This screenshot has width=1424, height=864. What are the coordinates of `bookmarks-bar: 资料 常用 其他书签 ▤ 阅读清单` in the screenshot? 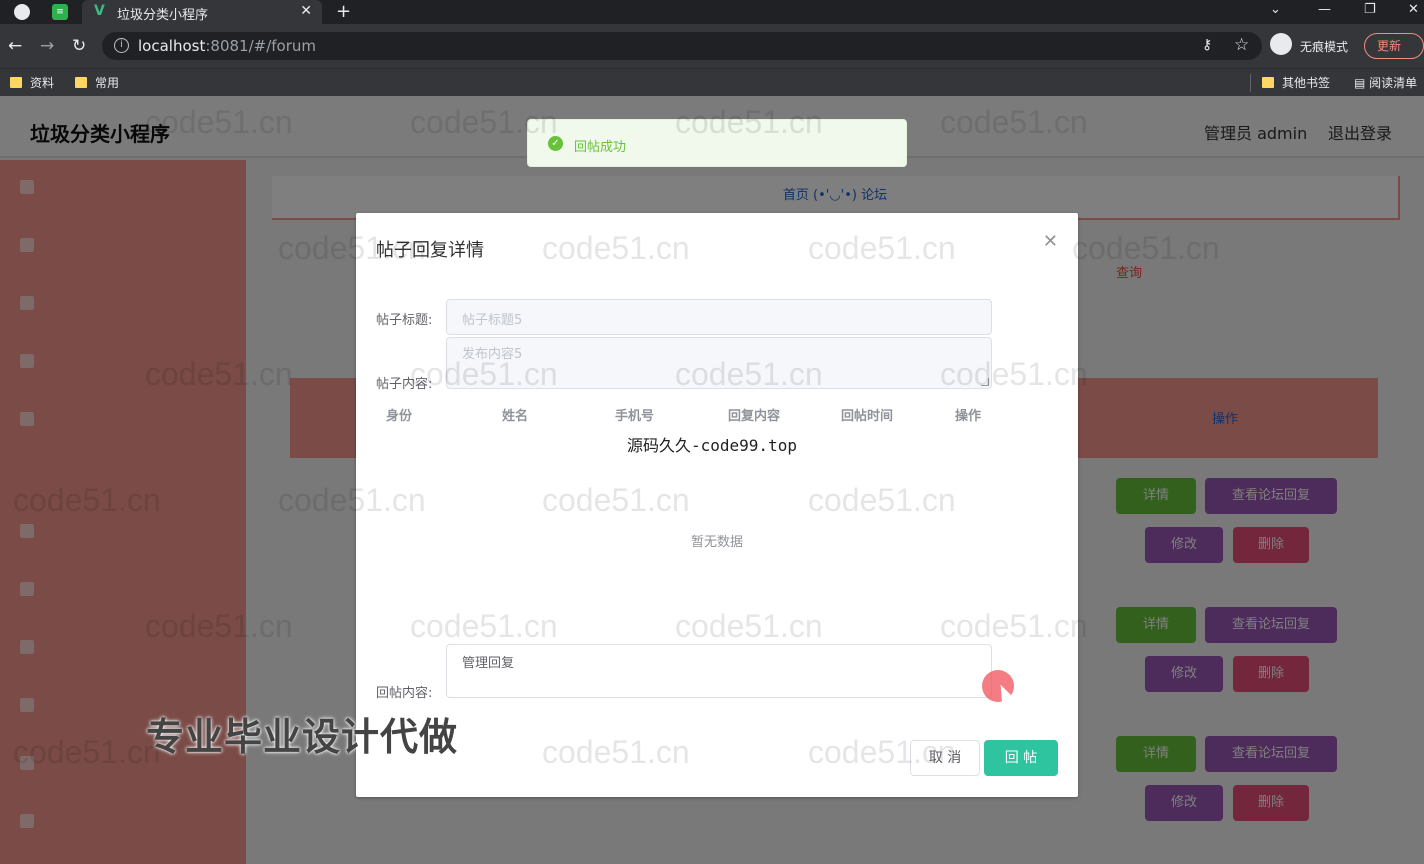 It's located at (712, 82).